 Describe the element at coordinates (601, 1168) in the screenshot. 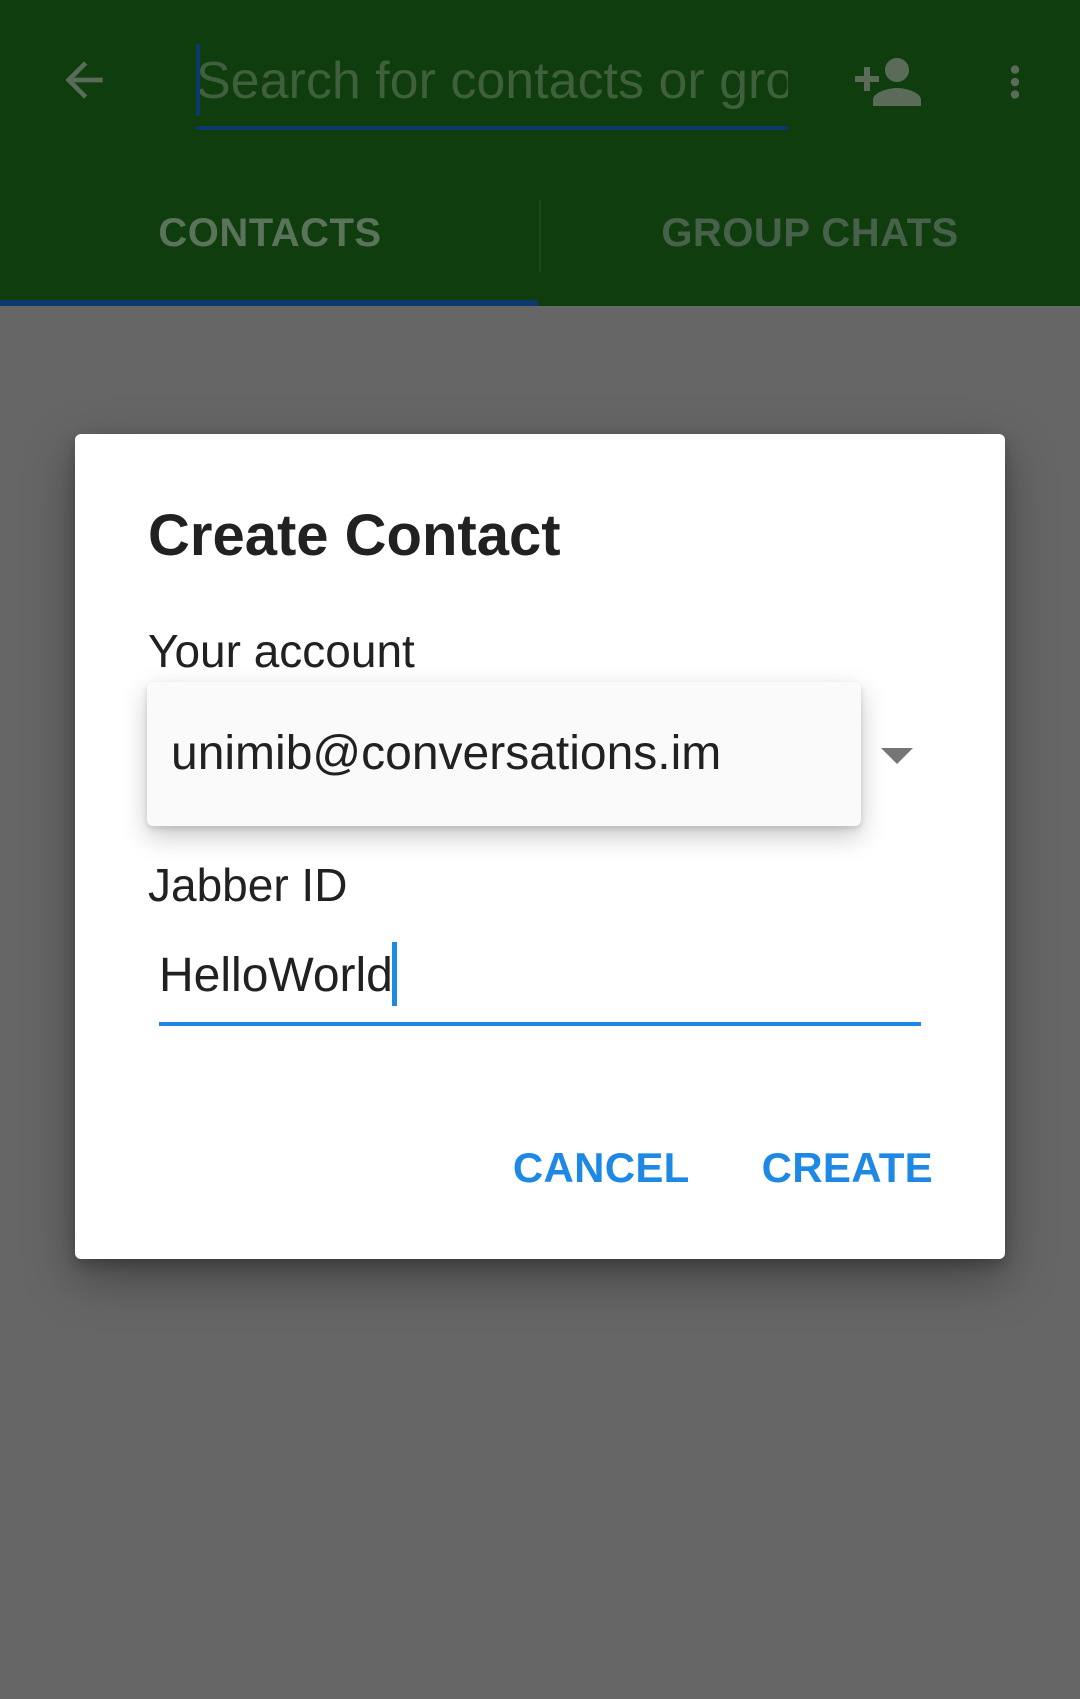

I see `cancel-button: CANCEL` at that location.